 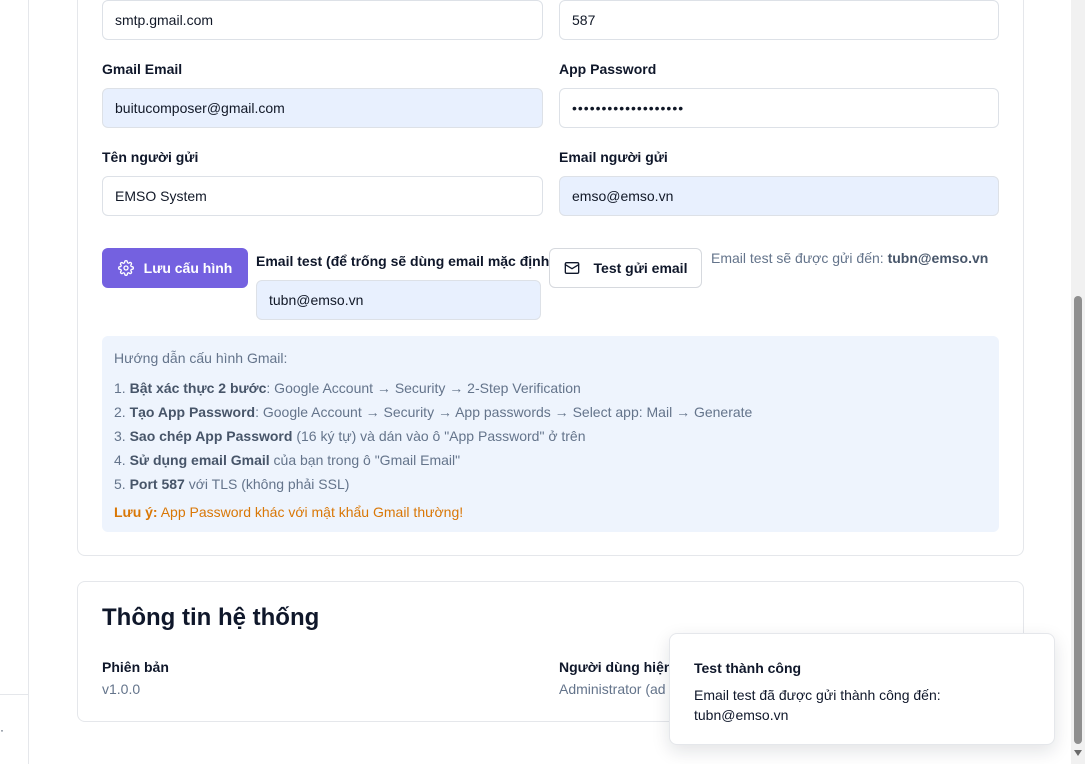 What do you see at coordinates (398, 300) in the screenshot?
I see `test-email-input: tubn@emso.vn` at bounding box center [398, 300].